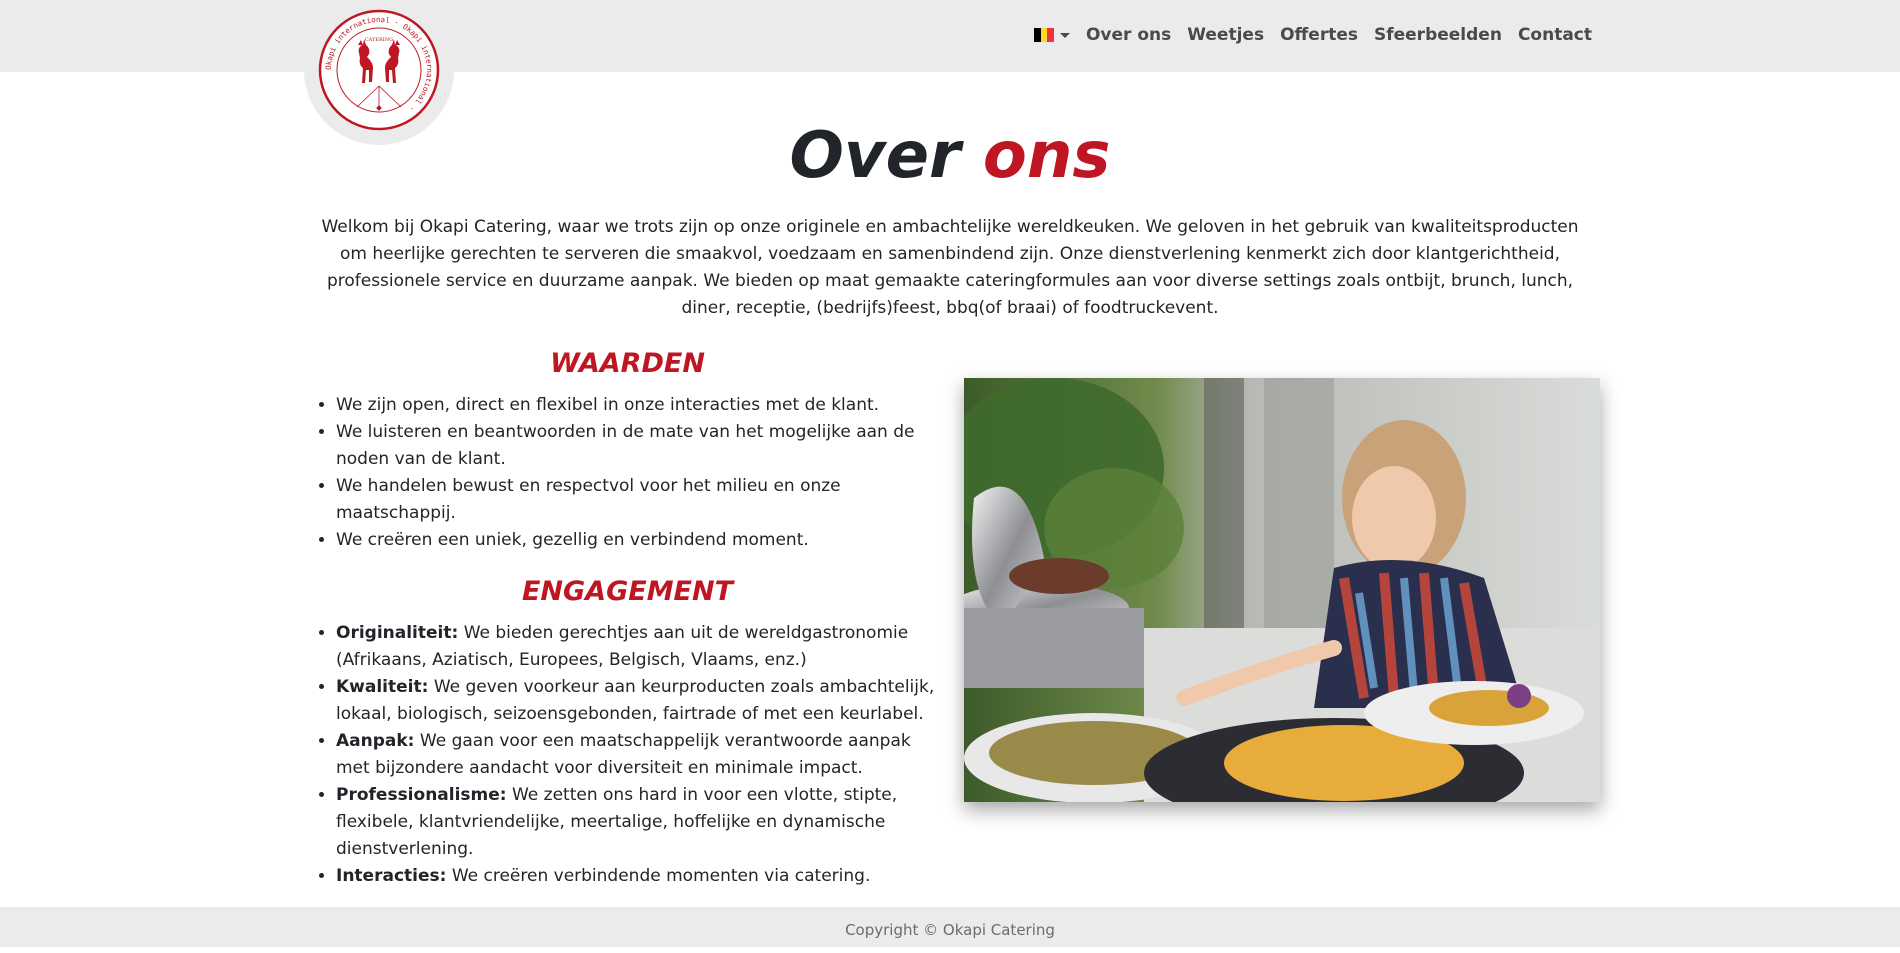 This screenshot has width=1900, height=953. I want to click on chevron-down-icon, so click(1064, 35).